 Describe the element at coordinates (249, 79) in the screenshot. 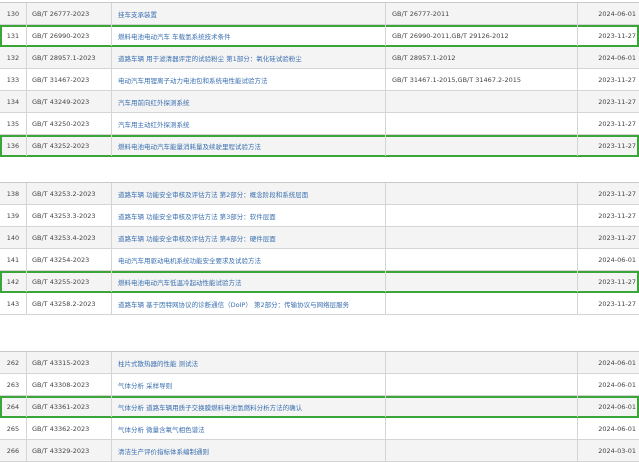

I see `standard-title-link: 电动汽车用锂离子动力电池包和系统电性能试验方法` at that location.